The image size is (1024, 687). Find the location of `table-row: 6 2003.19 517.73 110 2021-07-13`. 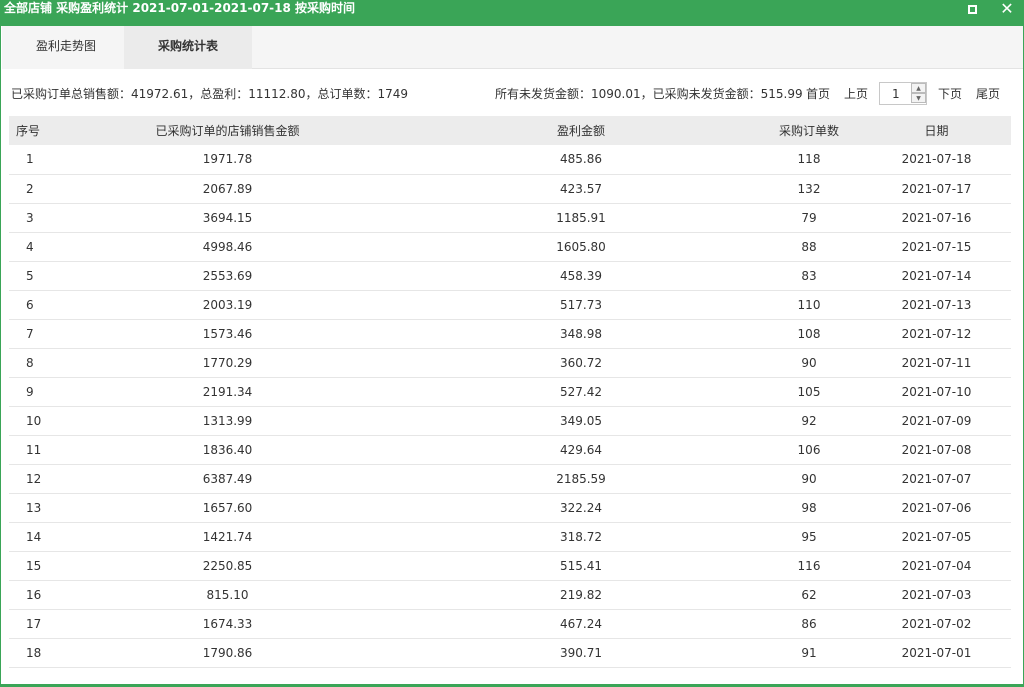

table-row: 6 2003.19 517.73 110 2021-07-13 is located at coordinates (510, 304).